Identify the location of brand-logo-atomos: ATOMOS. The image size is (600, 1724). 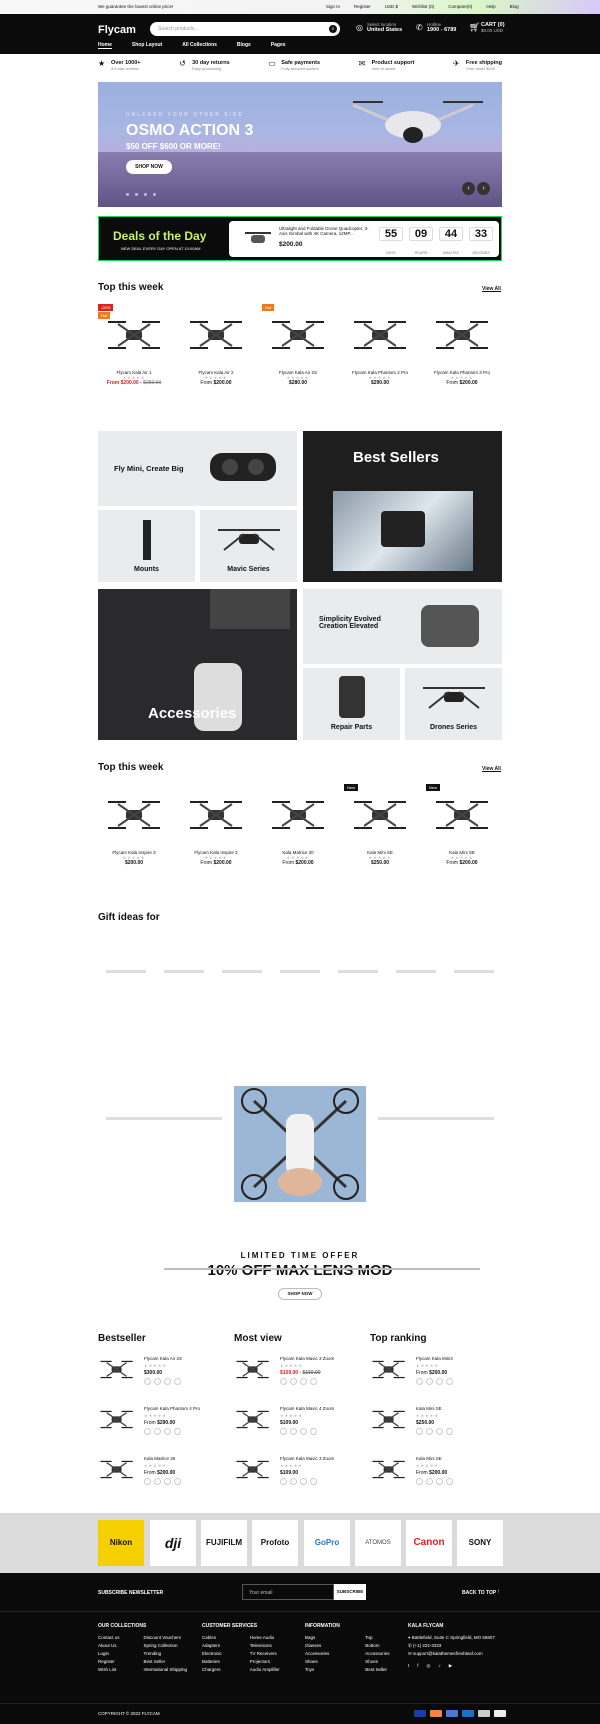
(378, 1543).